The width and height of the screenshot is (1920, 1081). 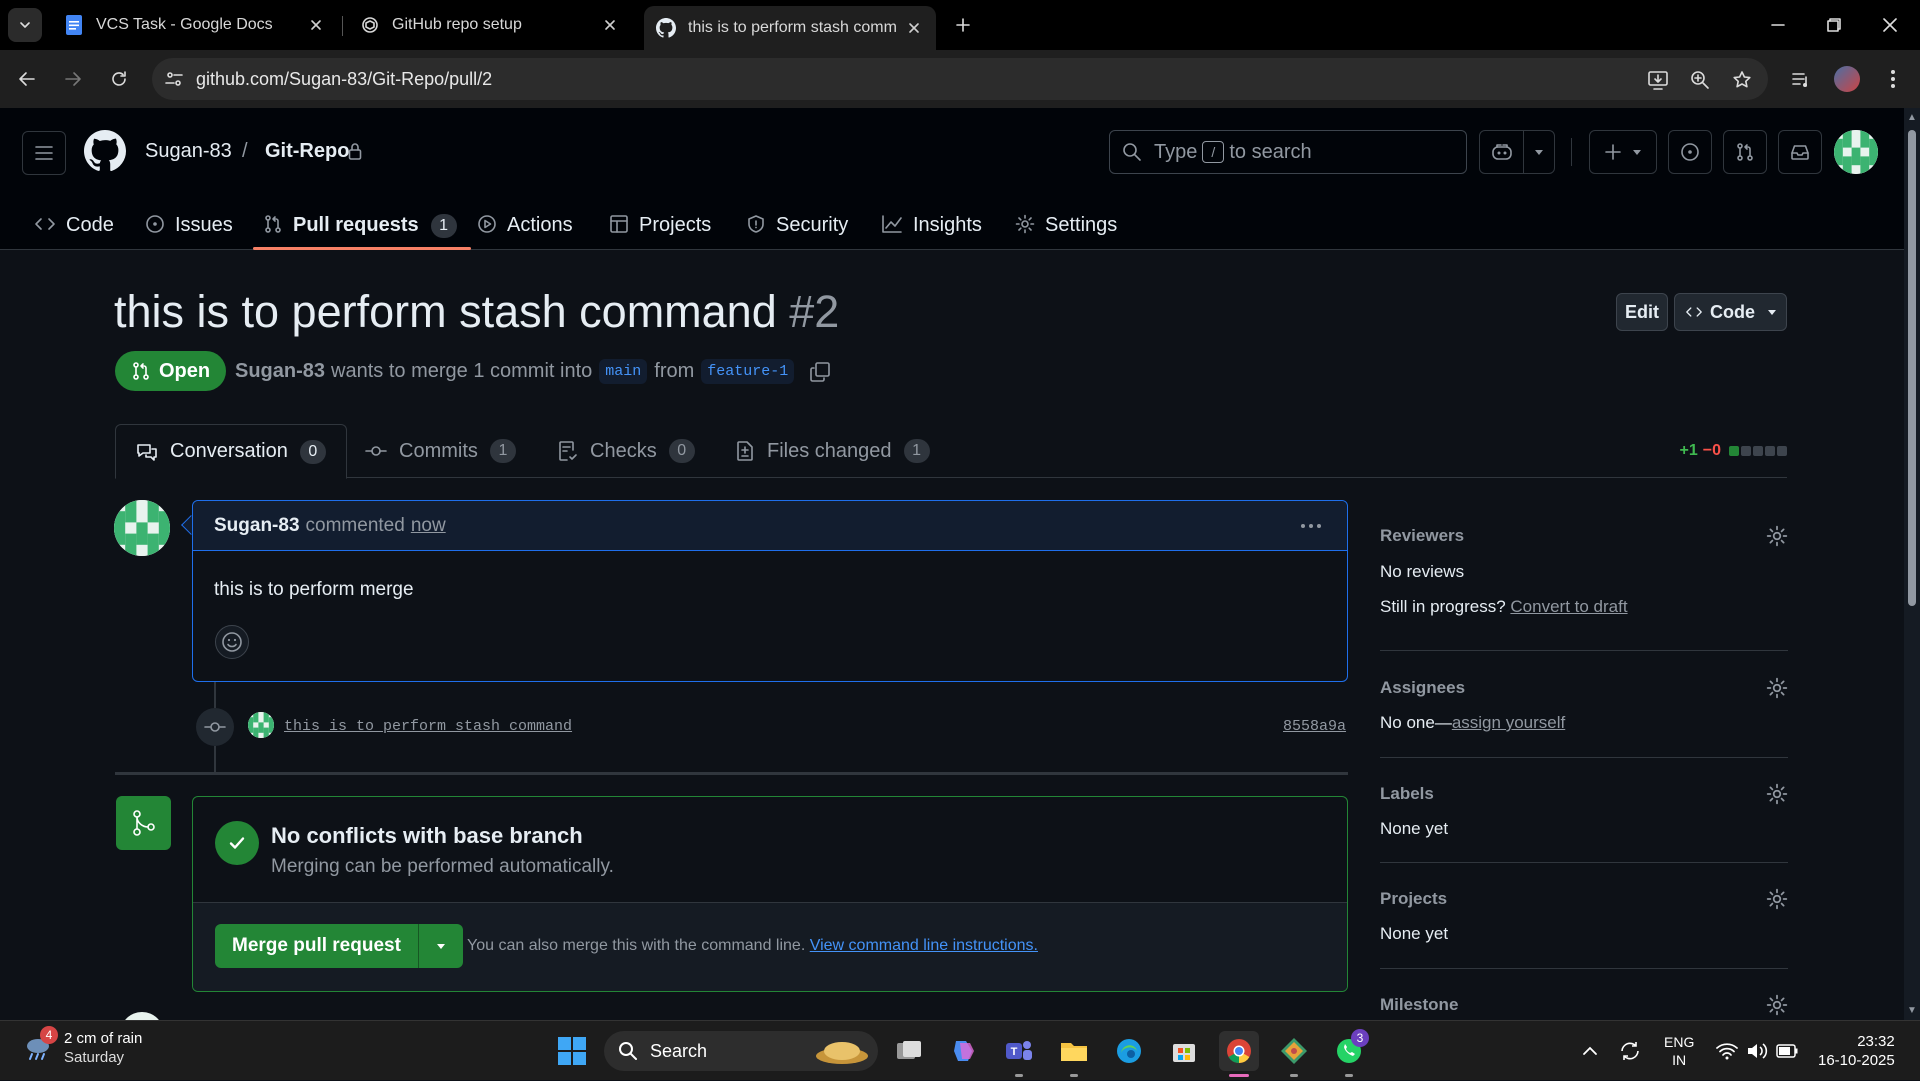 What do you see at coordinates (1912, 368) in the screenshot?
I see `scrollbar-thumb` at bounding box center [1912, 368].